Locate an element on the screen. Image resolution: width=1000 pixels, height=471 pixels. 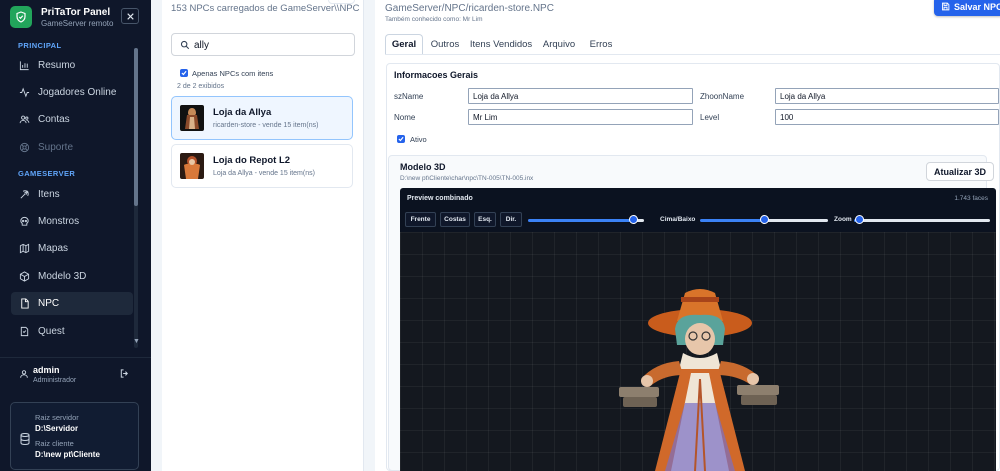
tab-outros: Outros is located at coordinates (445, 44).